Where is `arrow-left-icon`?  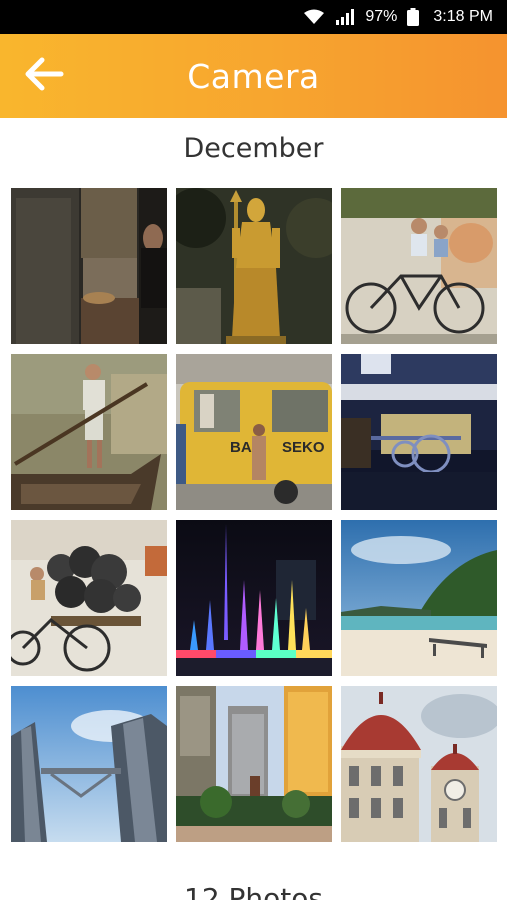 arrow-left-icon is located at coordinates (44, 76).